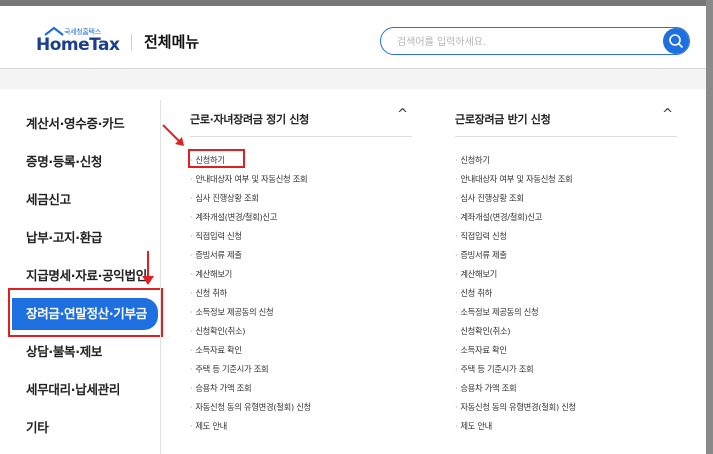  I want to click on sidebar-item-payment: 납부·고지·환급, so click(85, 238).